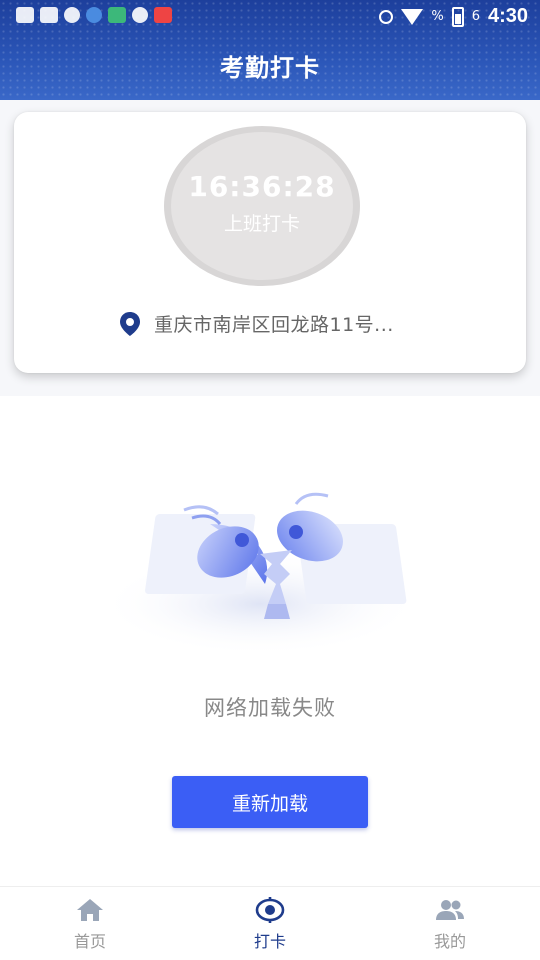 The width and height of the screenshot is (540, 960). What do you see at coordinates (265, 574) in the screenshot?
I see `network-error-illustration` at bounding box center [265, 574].